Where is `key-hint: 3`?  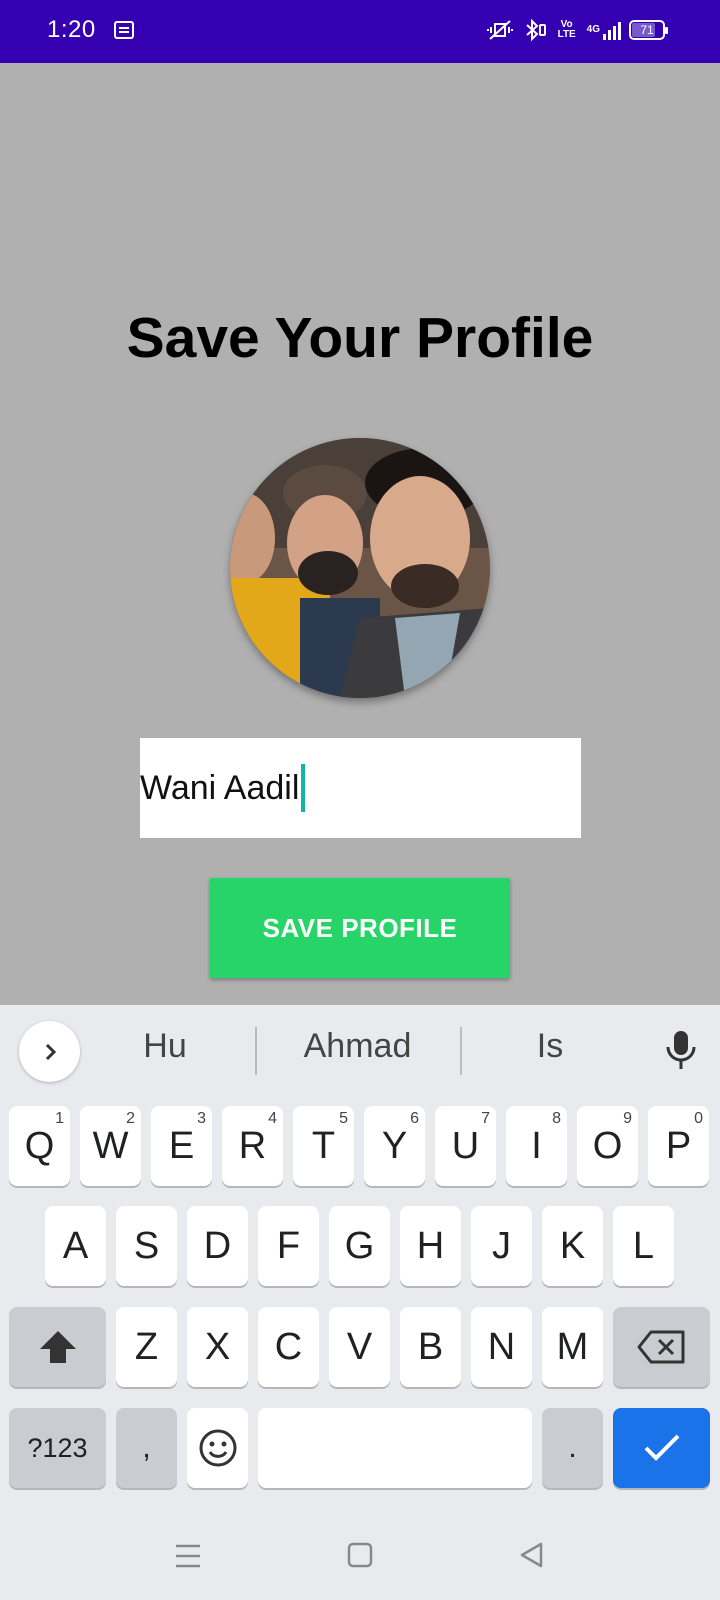
key-hint: 3 is located at coordinates (201, 1118).